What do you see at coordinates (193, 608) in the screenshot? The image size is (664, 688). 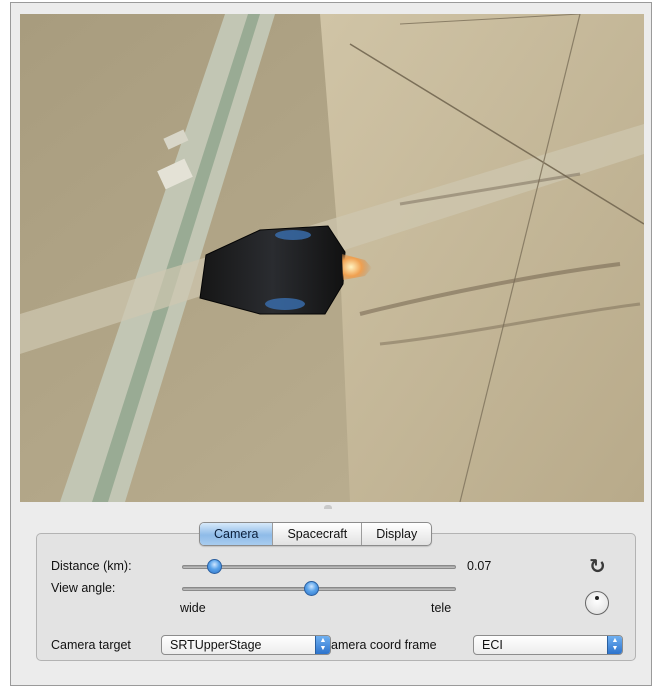 I see `wide-label: wide` at bounding box center [193, 608].